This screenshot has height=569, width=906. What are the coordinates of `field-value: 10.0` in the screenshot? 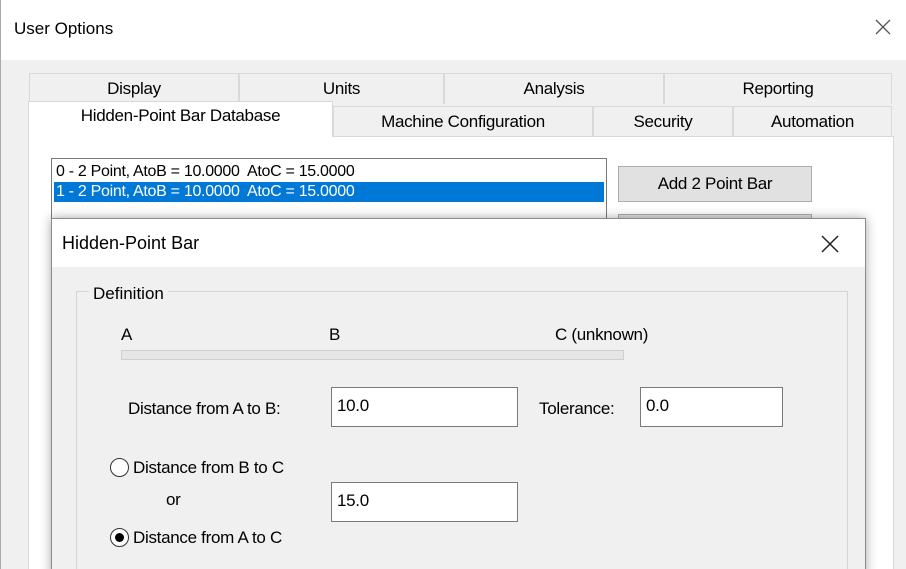 It's located at (353, 405).